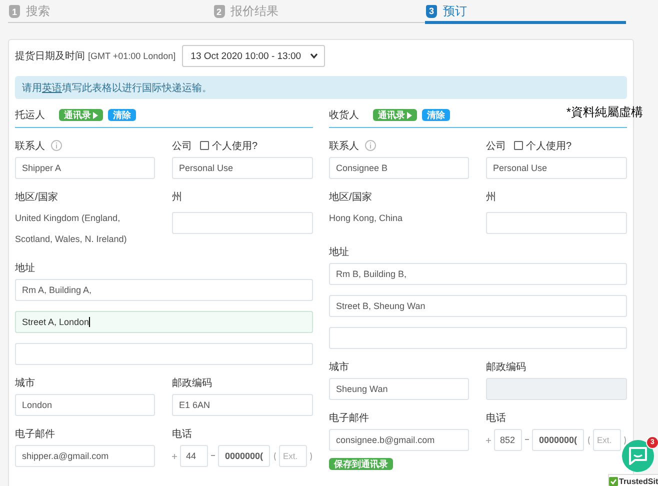 The image size is (658, 486). I want to click on contact-field: Shipper A, so click(85, 168).